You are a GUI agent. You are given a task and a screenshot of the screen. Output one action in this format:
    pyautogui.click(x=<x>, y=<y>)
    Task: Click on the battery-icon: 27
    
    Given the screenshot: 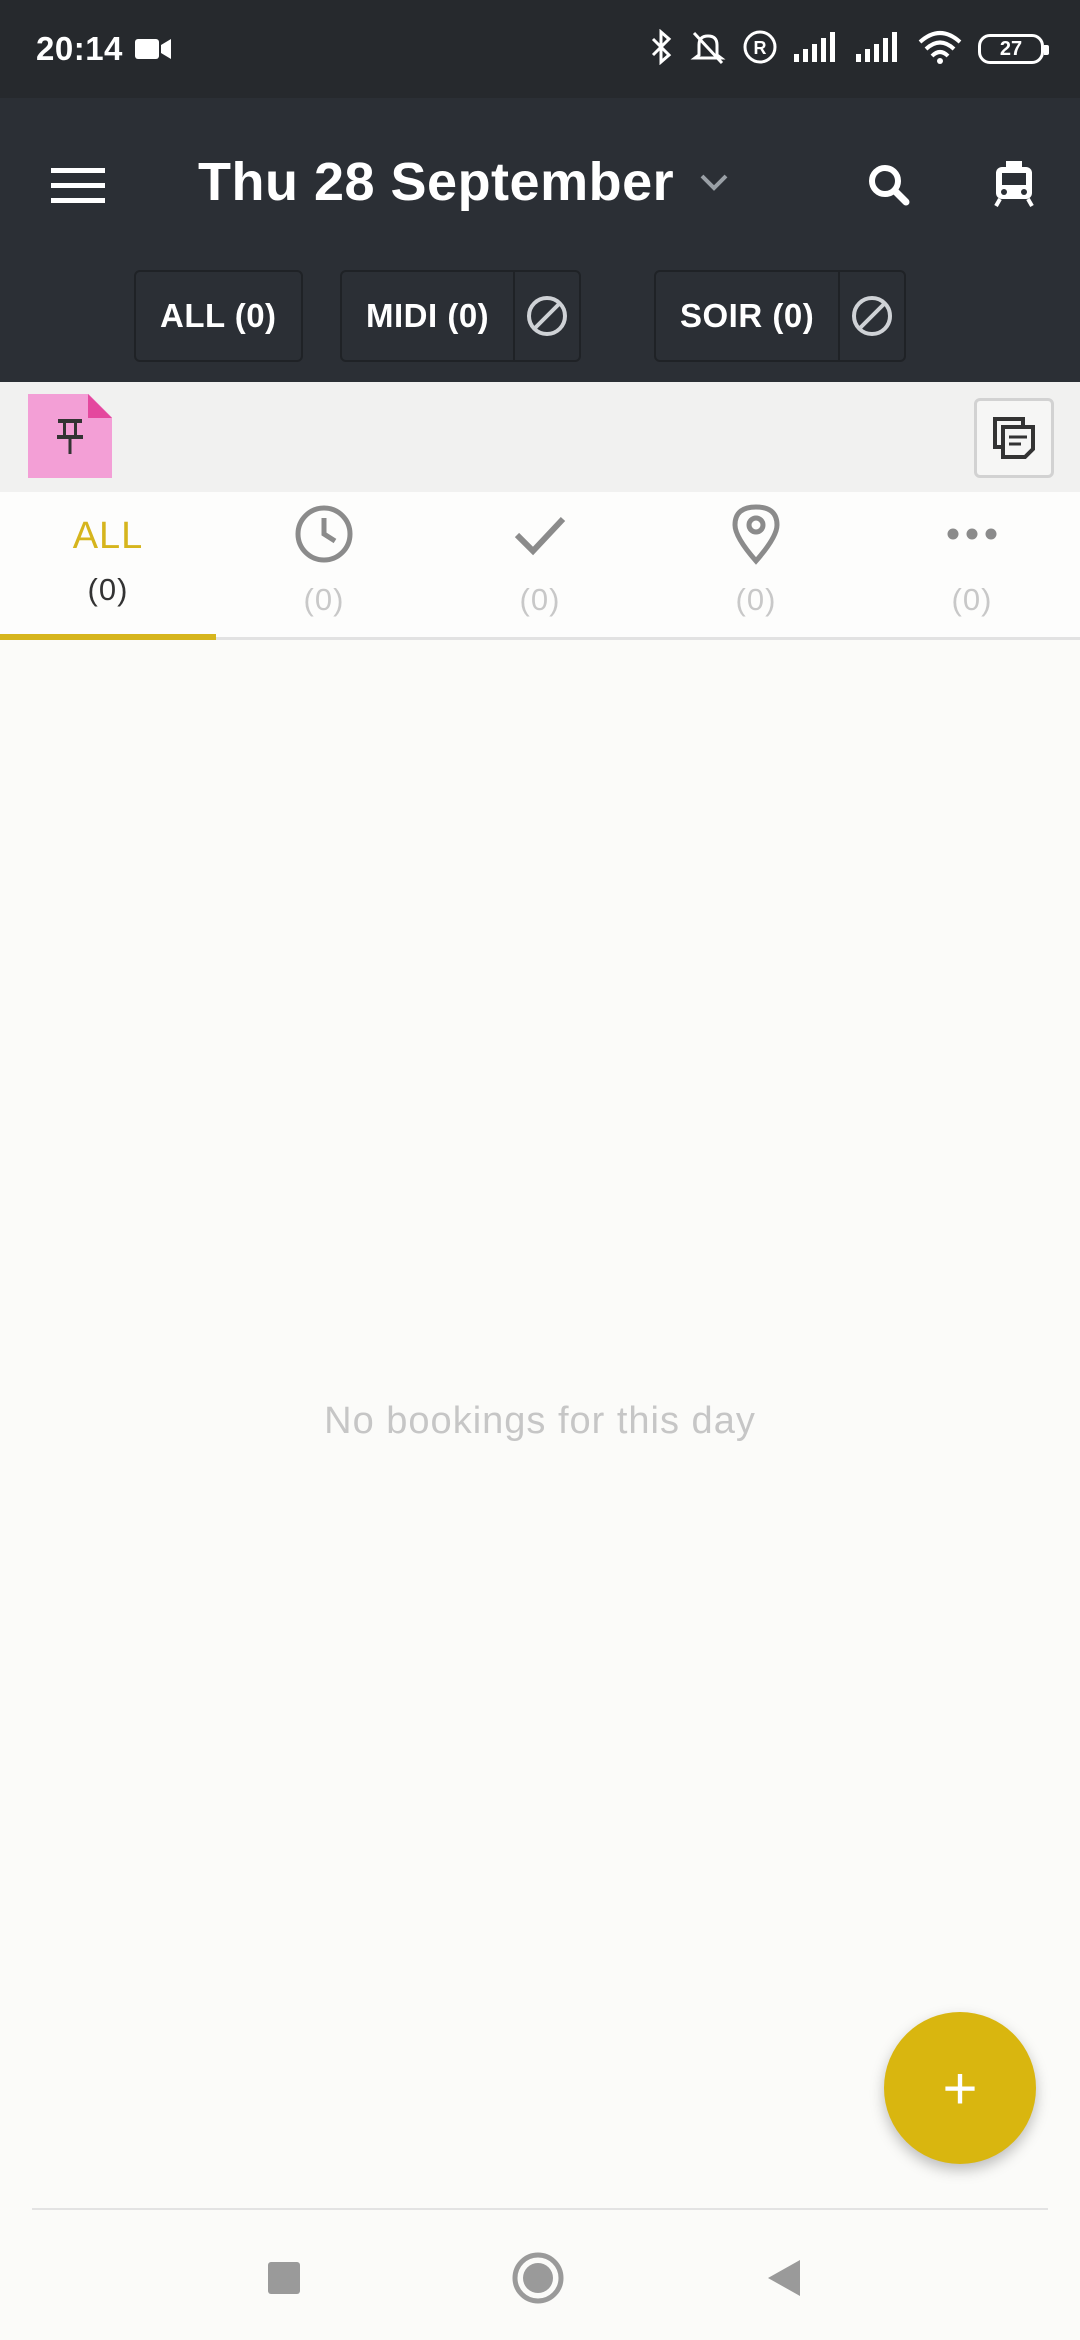 What is the action you would take?
    pyautogui.click(x=1013, y=49)
    